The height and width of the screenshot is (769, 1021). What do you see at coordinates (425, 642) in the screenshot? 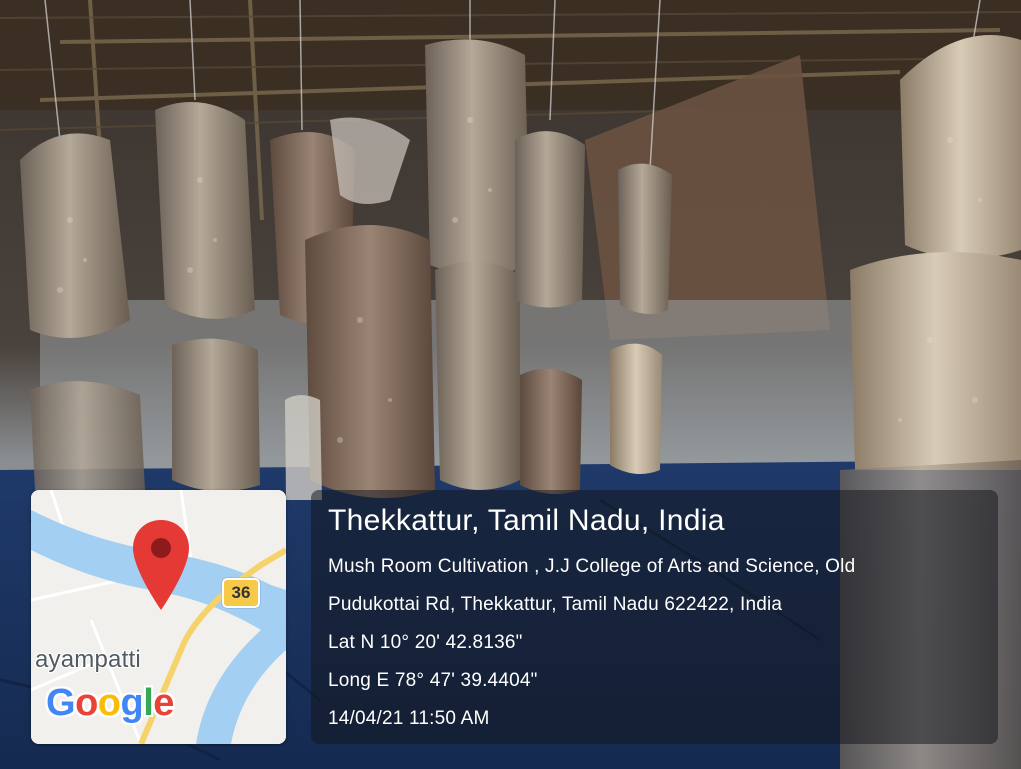
I see `latitude: Lat N 10° 20' 42.8136"` at bounding box center [425, 642].